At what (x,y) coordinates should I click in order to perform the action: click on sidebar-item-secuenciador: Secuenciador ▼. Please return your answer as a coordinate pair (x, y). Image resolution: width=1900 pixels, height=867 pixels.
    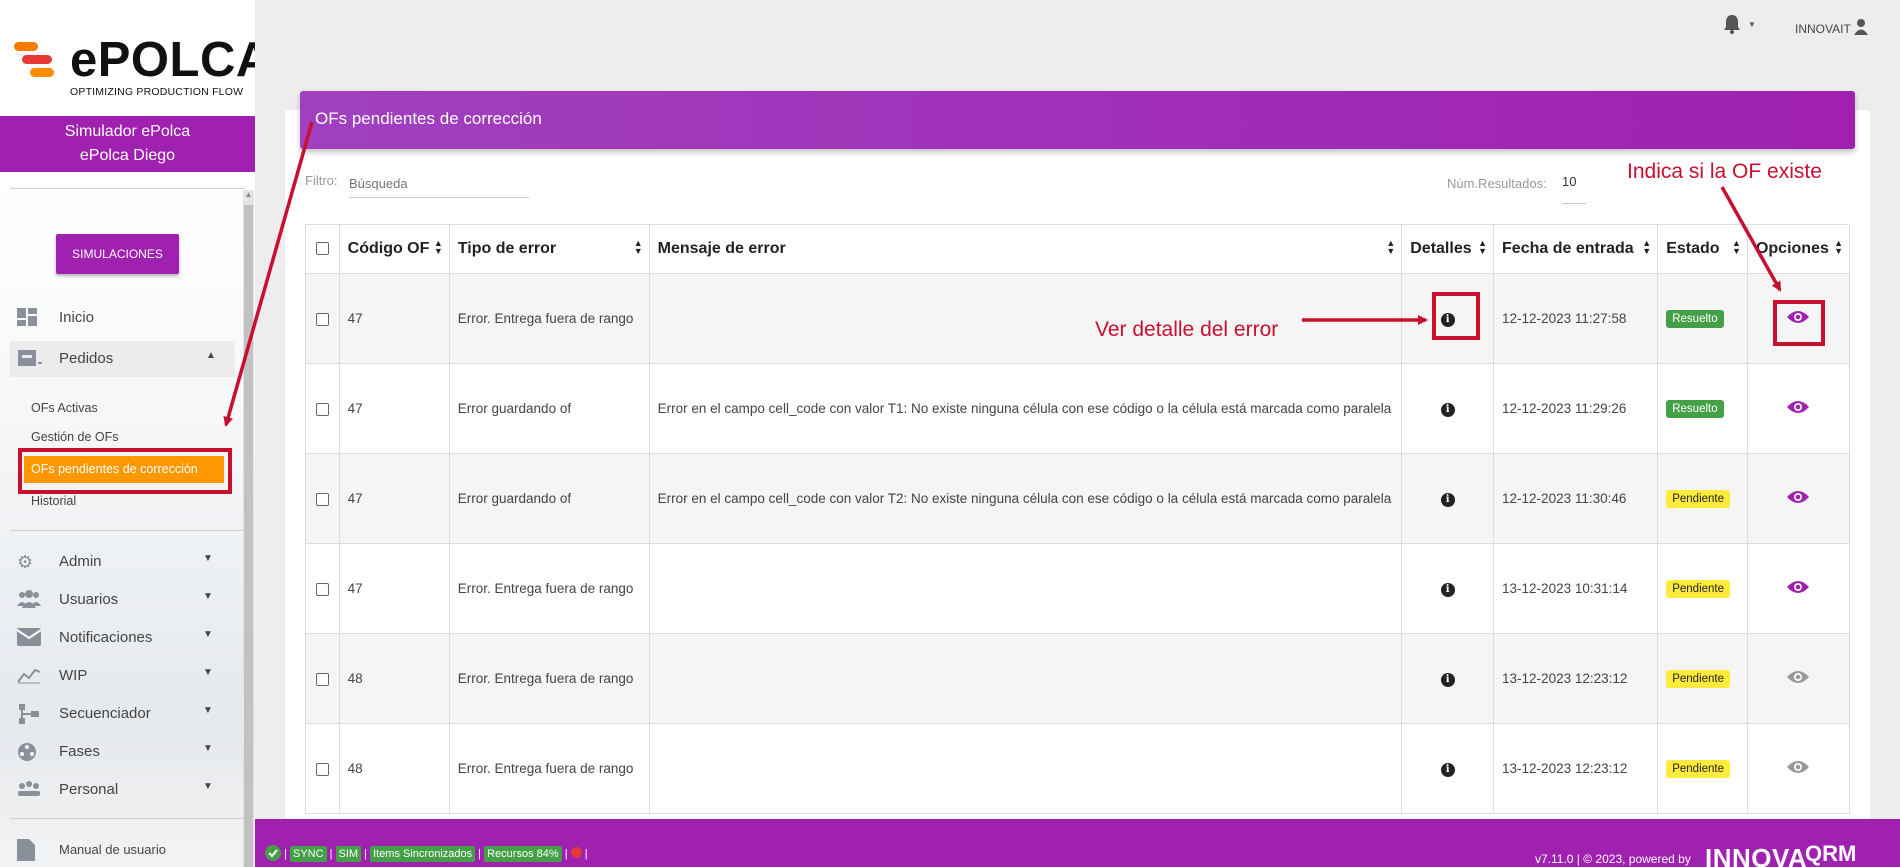
    Looking at the image, I should click on (120, 714).